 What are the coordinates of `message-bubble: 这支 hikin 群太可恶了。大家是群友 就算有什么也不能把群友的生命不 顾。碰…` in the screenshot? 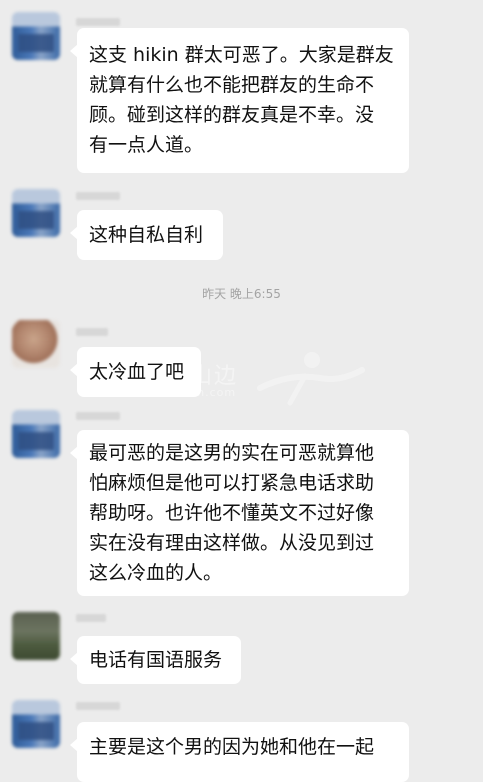 It's located at (239, 100).